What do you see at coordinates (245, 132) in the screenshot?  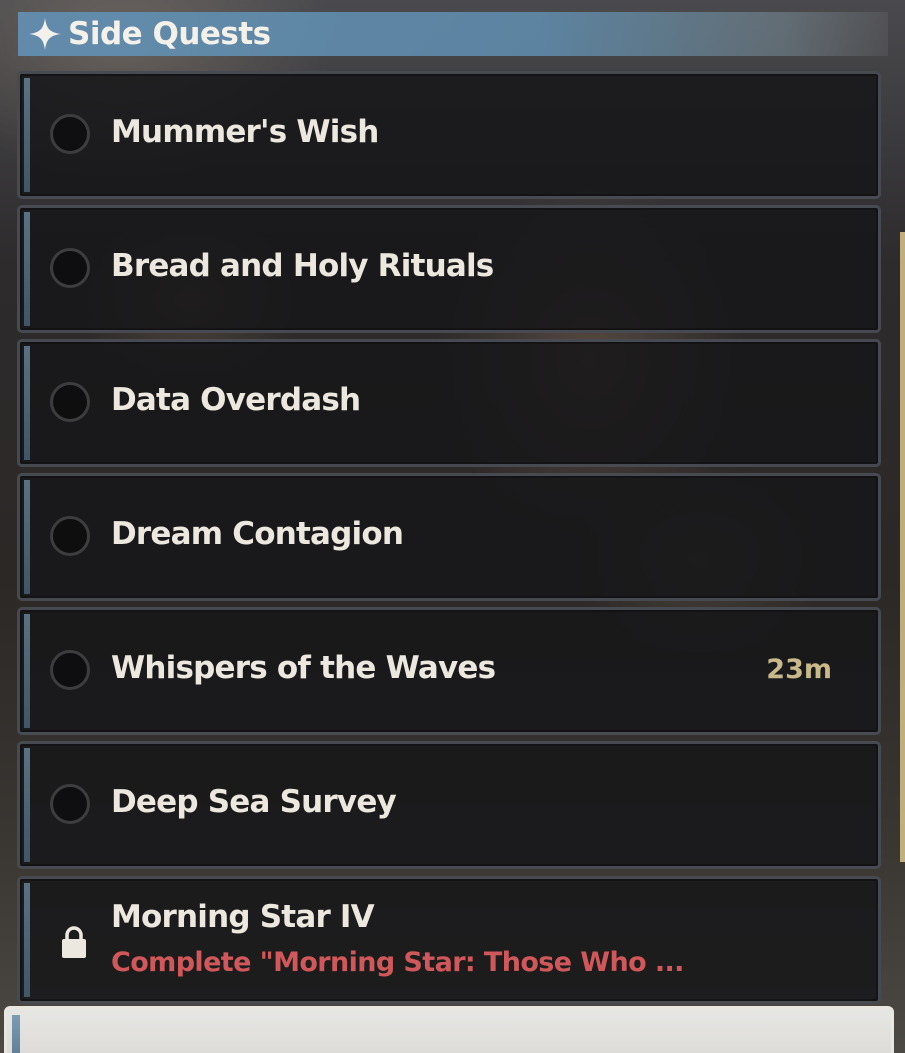 I see `quest-name: Mummer's Wish` at bounding box center [245, 132].